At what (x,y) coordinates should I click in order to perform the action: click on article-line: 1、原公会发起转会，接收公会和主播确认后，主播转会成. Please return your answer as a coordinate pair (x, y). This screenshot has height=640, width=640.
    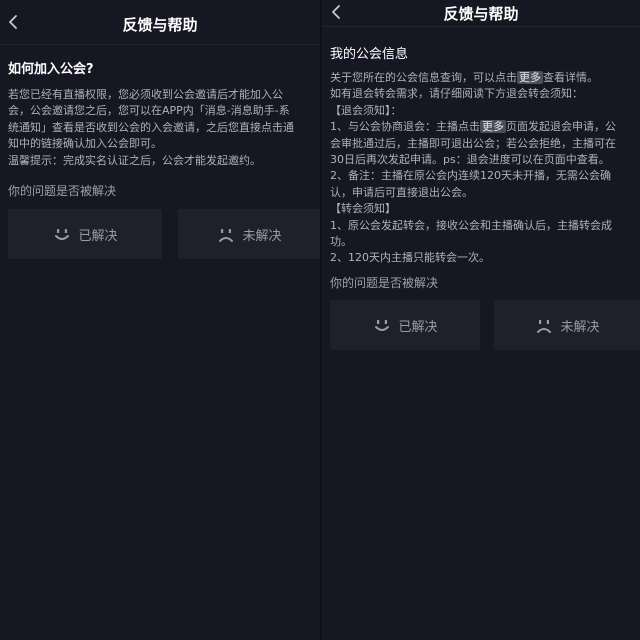
    Looking at the image, I should click on (471, 225).